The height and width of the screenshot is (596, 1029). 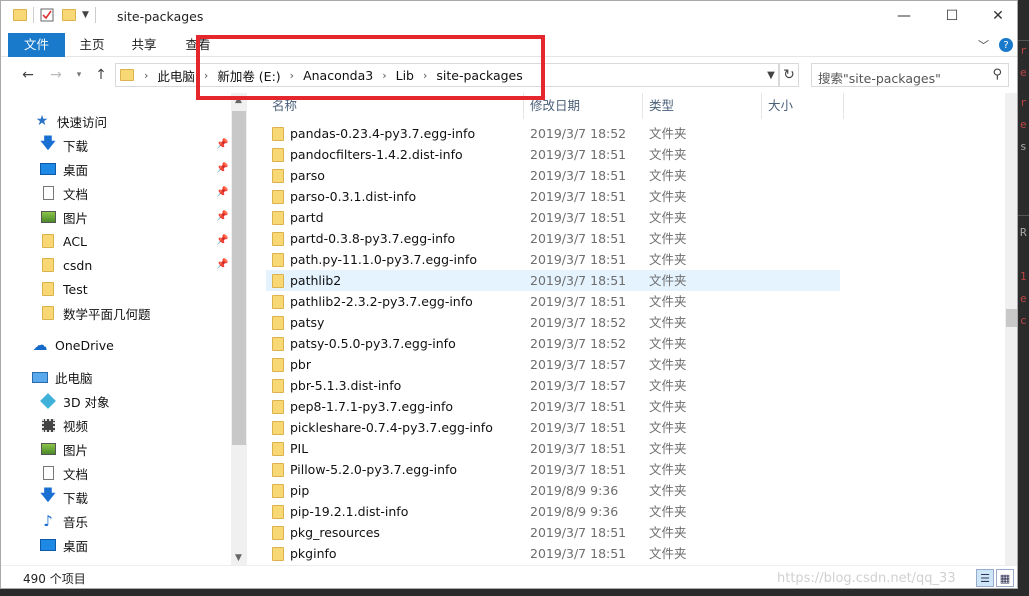 I want to click on scroll-down-icon: ▼, so click(x=238, y=558).